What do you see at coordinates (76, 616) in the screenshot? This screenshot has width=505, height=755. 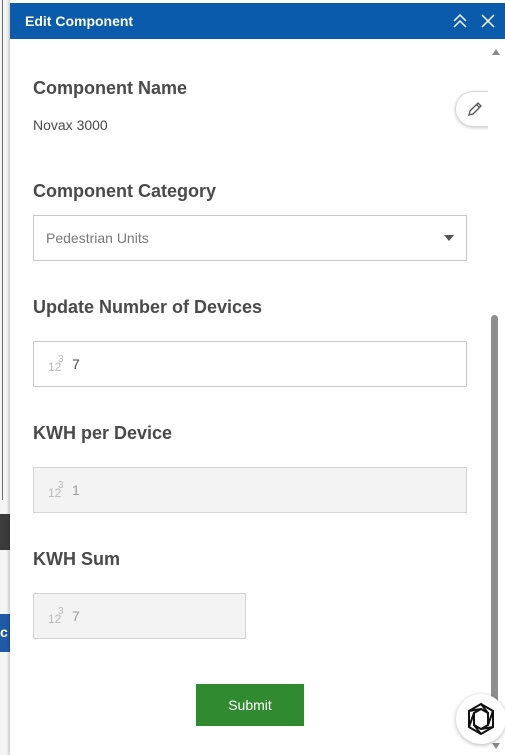 I see `kwh-sum-value: 7` at bounding box center [76, 616].